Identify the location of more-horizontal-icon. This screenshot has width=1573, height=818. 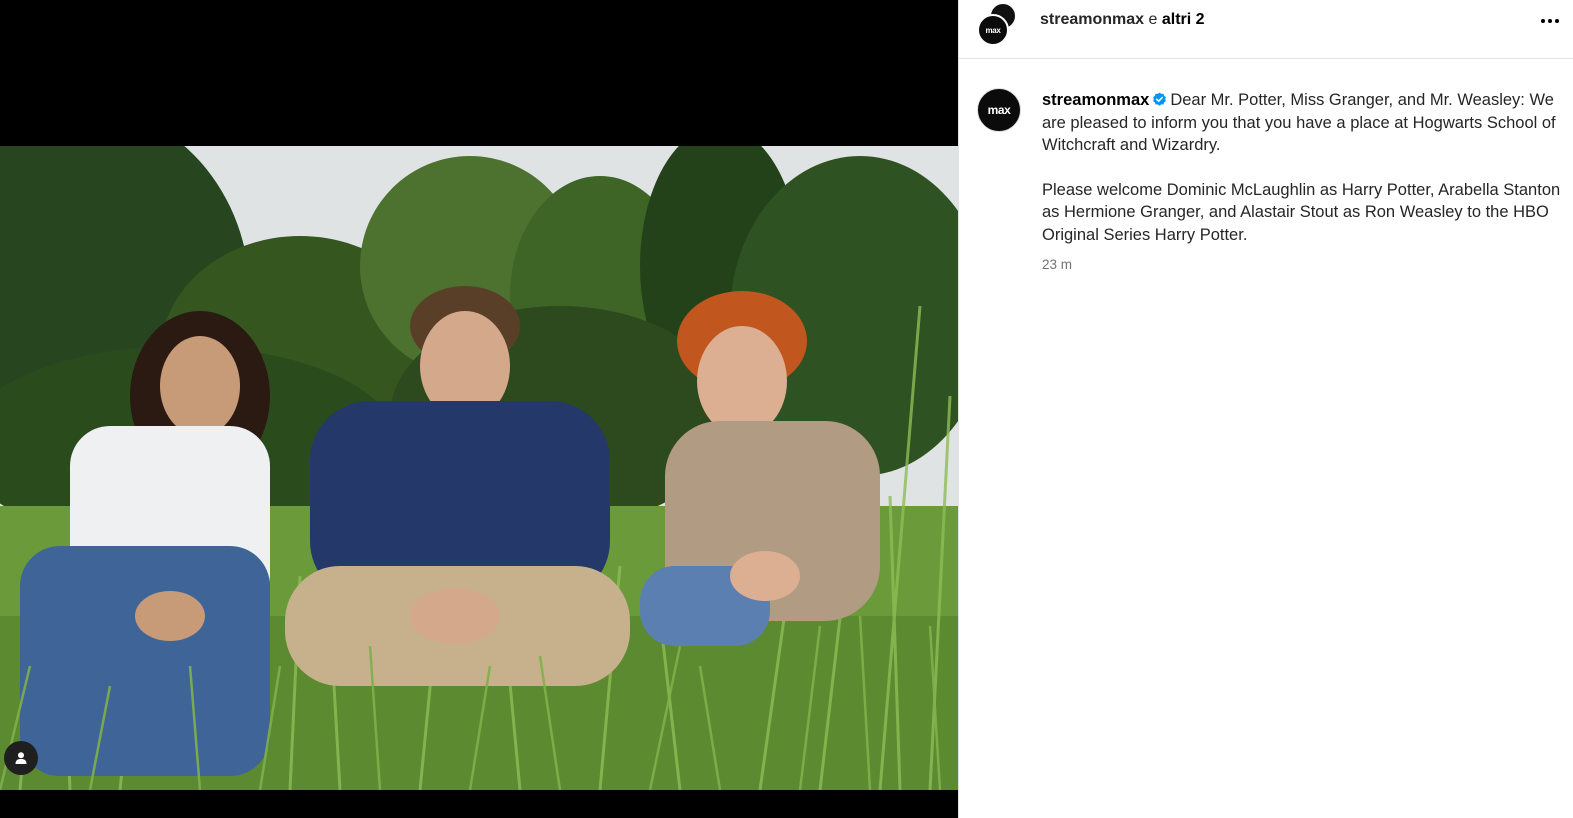
(1543, 21).